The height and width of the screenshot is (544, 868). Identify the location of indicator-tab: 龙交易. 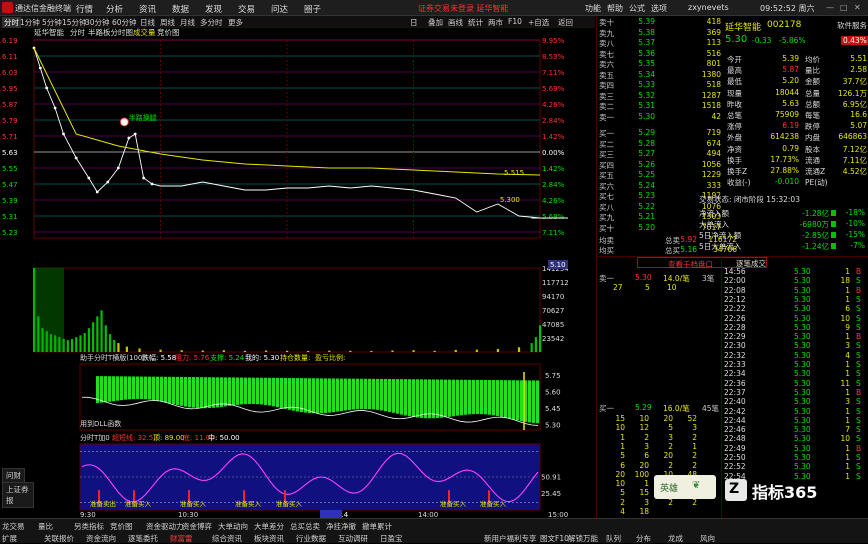
(13, 526).